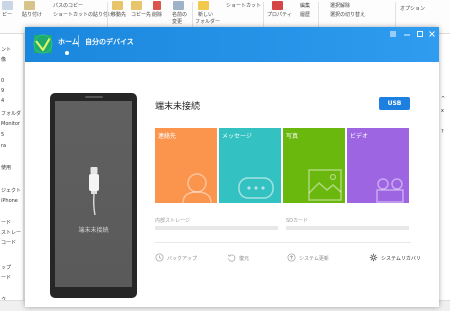  What do you see at coordinates (67, 53) in the screenshot?
I see `active-tab-indicator` at bounding box center [67, 53].